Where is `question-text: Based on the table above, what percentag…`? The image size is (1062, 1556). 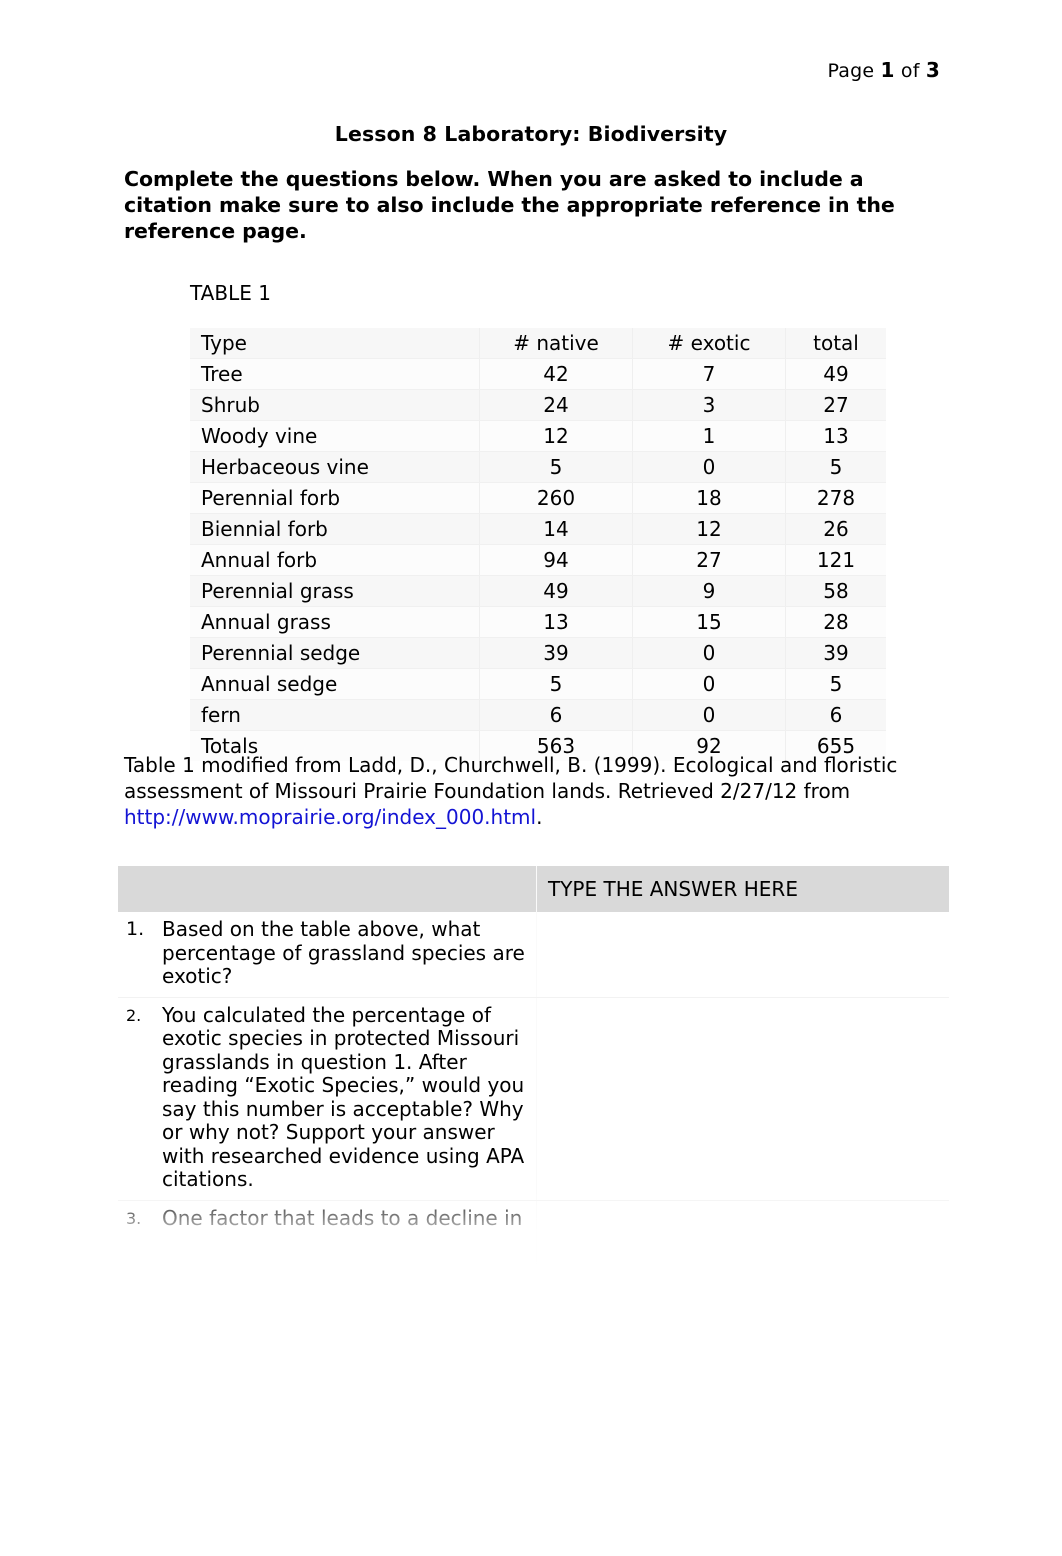 question-text: Based on the table above, what percentag… is located at coordinates (343, 952).